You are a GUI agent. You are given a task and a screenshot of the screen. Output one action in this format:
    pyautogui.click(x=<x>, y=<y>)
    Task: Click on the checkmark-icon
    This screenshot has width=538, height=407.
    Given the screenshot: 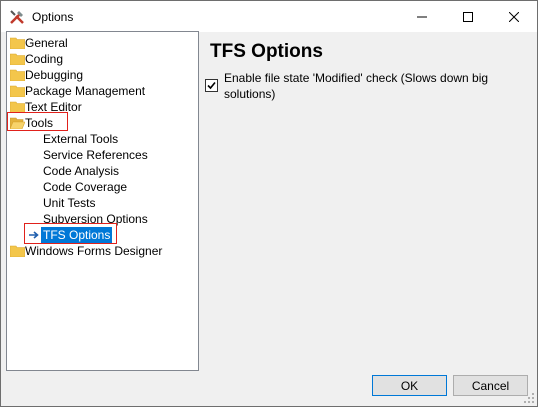 What is the action you would take?
    pyautogui.click(x=211, y=85)
    